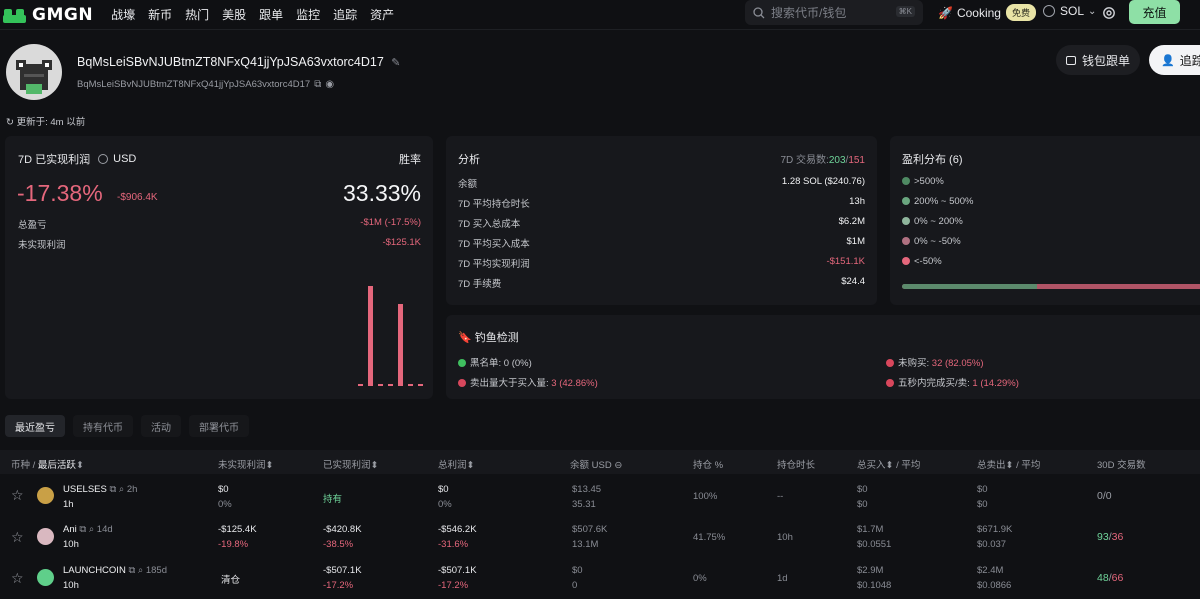  I want to click on tab-recent-pnl: 最近盈亏, so click(35, 426).